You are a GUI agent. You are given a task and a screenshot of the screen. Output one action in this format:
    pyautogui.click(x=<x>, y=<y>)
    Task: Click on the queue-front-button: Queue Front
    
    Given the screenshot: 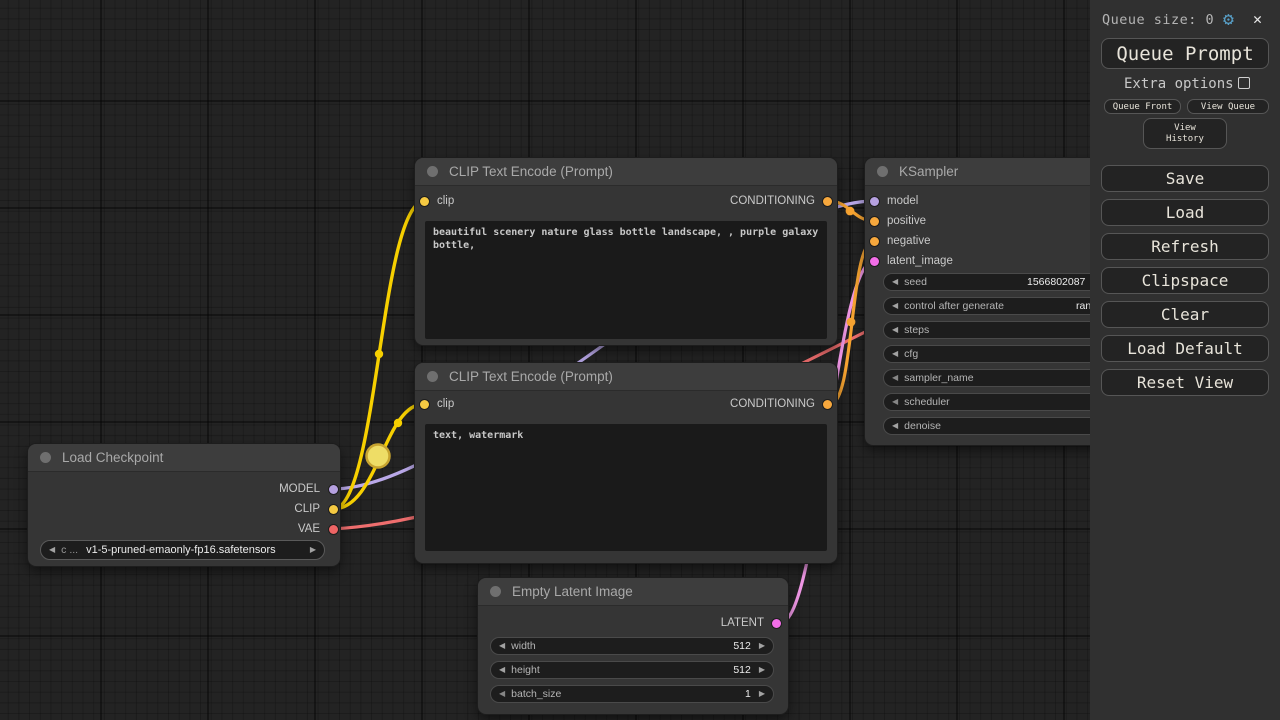 What is the action you would take?
    pyautogui.click(x=1142, y=106)
    